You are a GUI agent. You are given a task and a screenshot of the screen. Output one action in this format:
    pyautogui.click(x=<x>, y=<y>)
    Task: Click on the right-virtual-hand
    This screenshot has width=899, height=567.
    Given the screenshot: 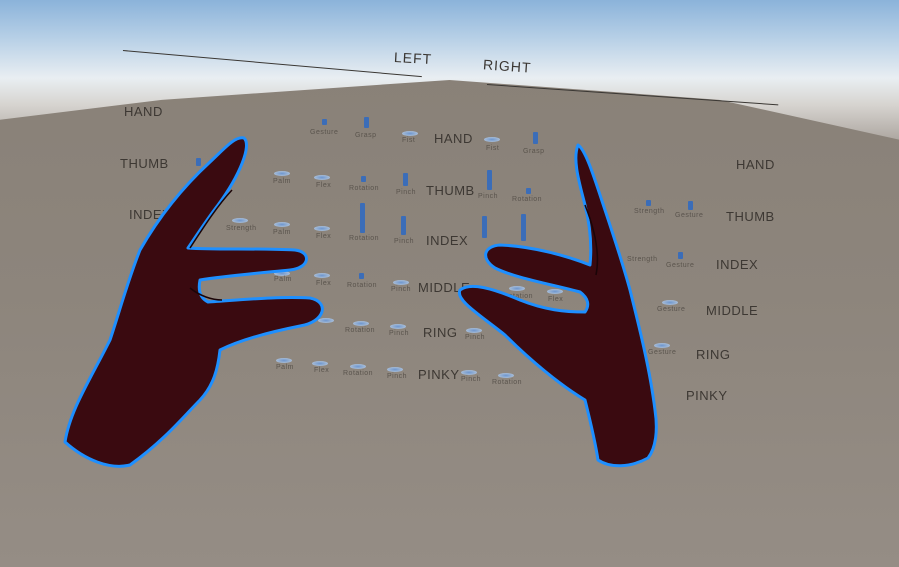 What is the action you would take?
    pyautogui.click(x=557, y=305)
    